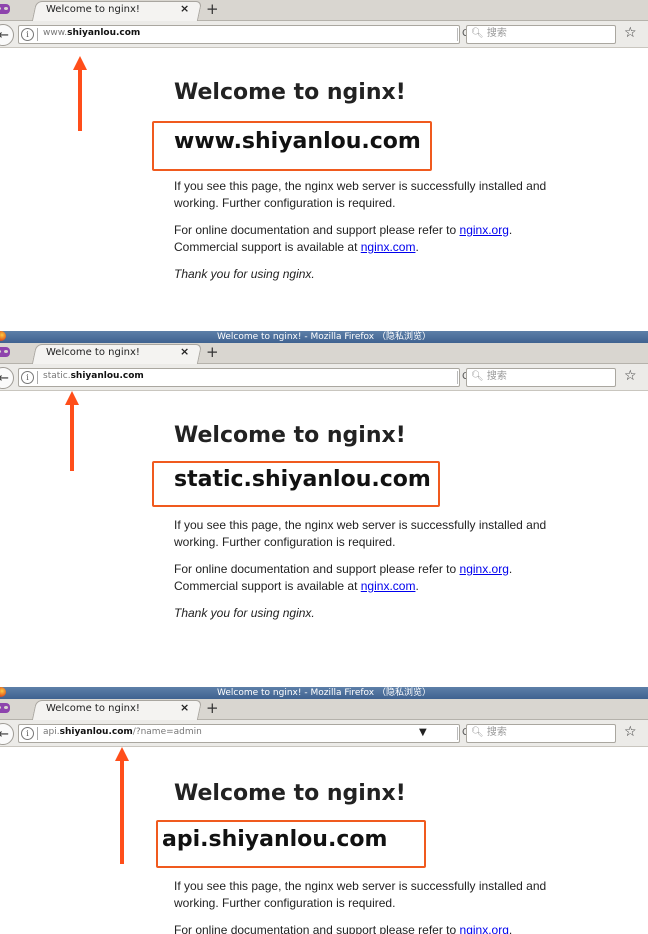 The height and width of the screenshot is (934, 648). Describe the element at coordinates (55, 33) in the screenshot. I see `url-prefix: www.` at that location.